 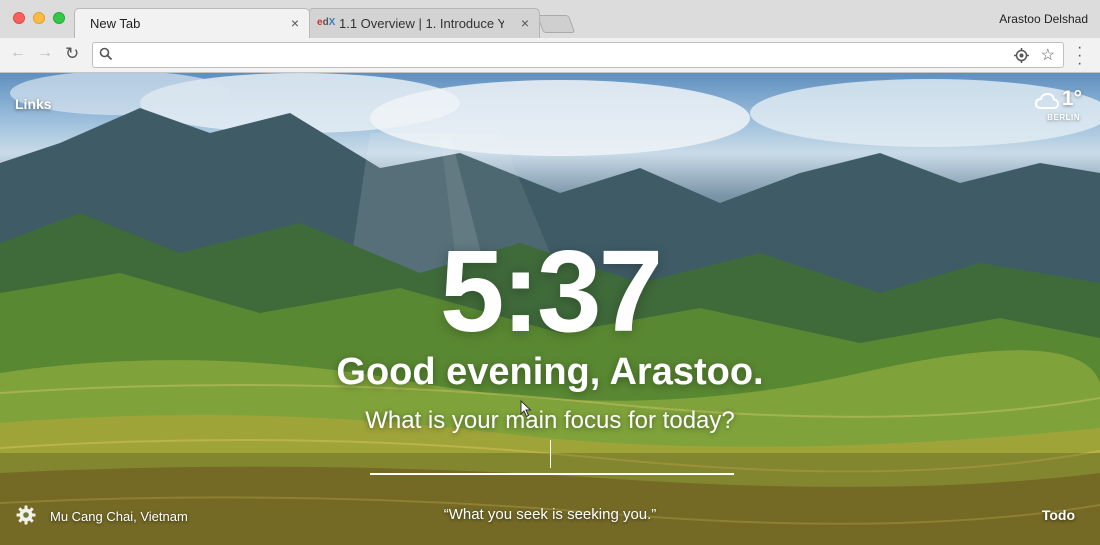 I want to click on tab-edx-overview: edX 1.1 Overview | 1. Introduce Yo ×, so click(x=424, y=23).